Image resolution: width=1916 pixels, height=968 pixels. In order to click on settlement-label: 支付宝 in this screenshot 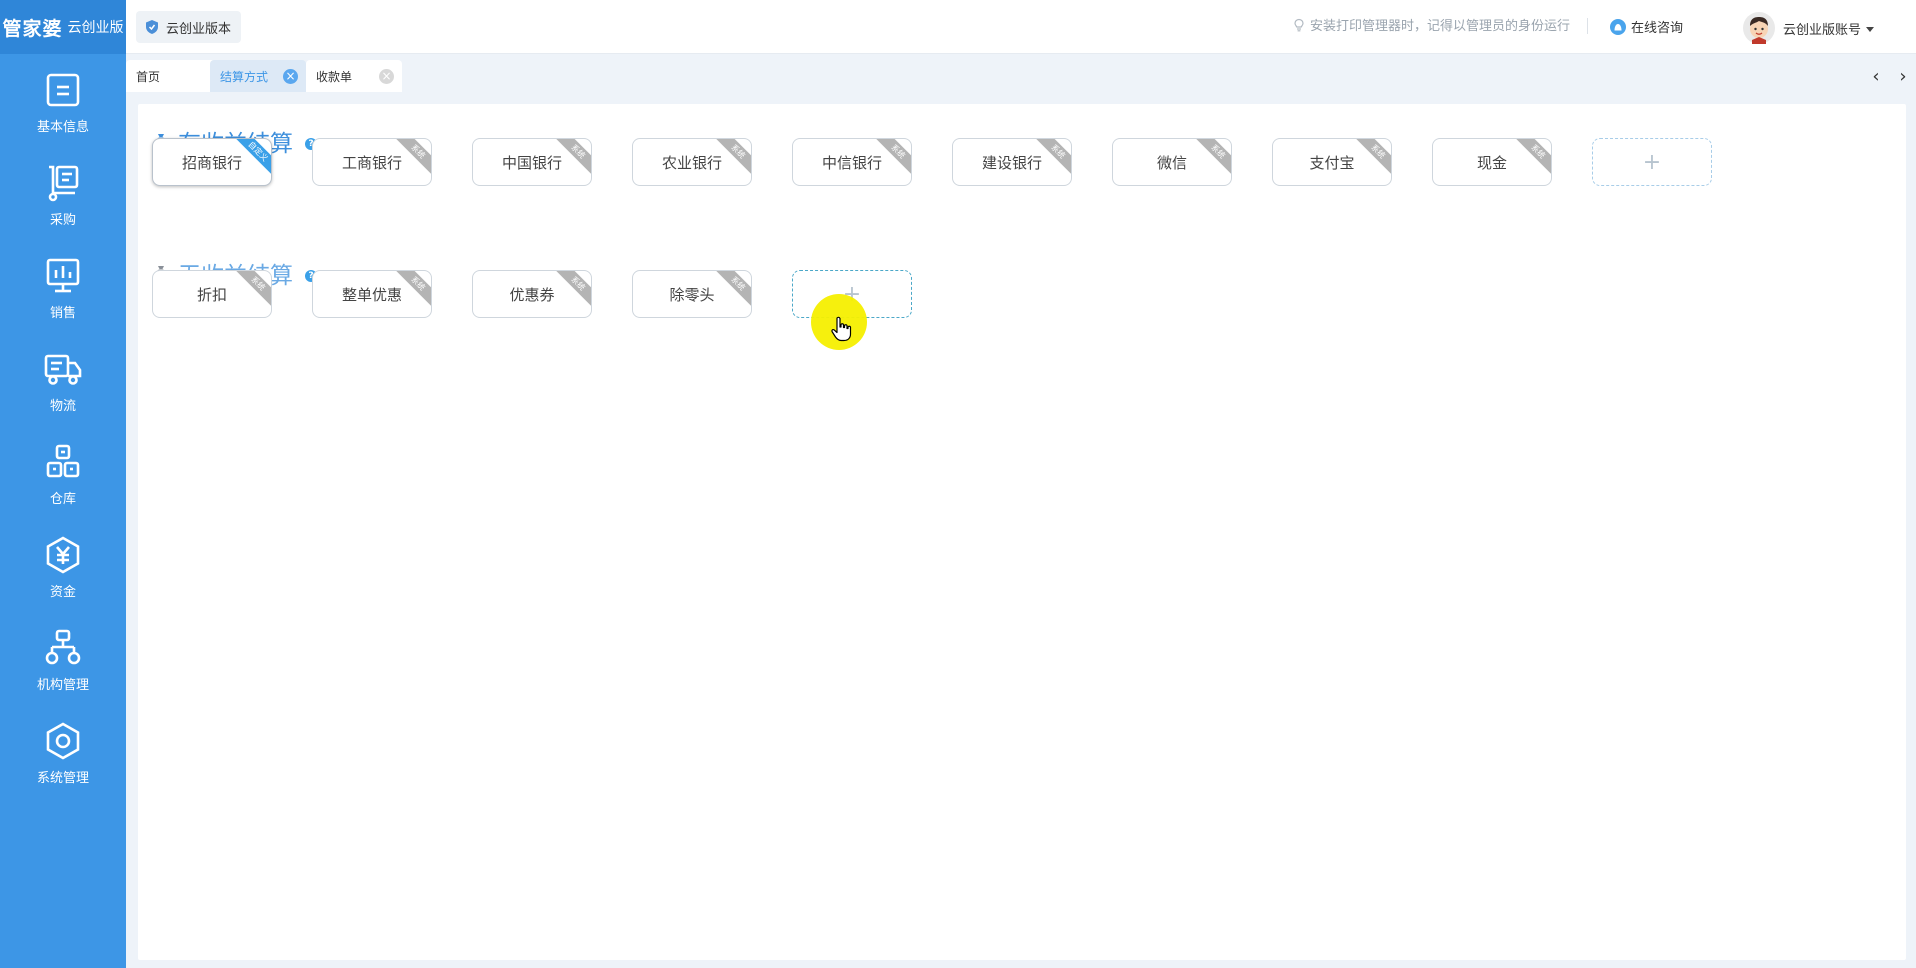, I will do `click(1332, 162)`.